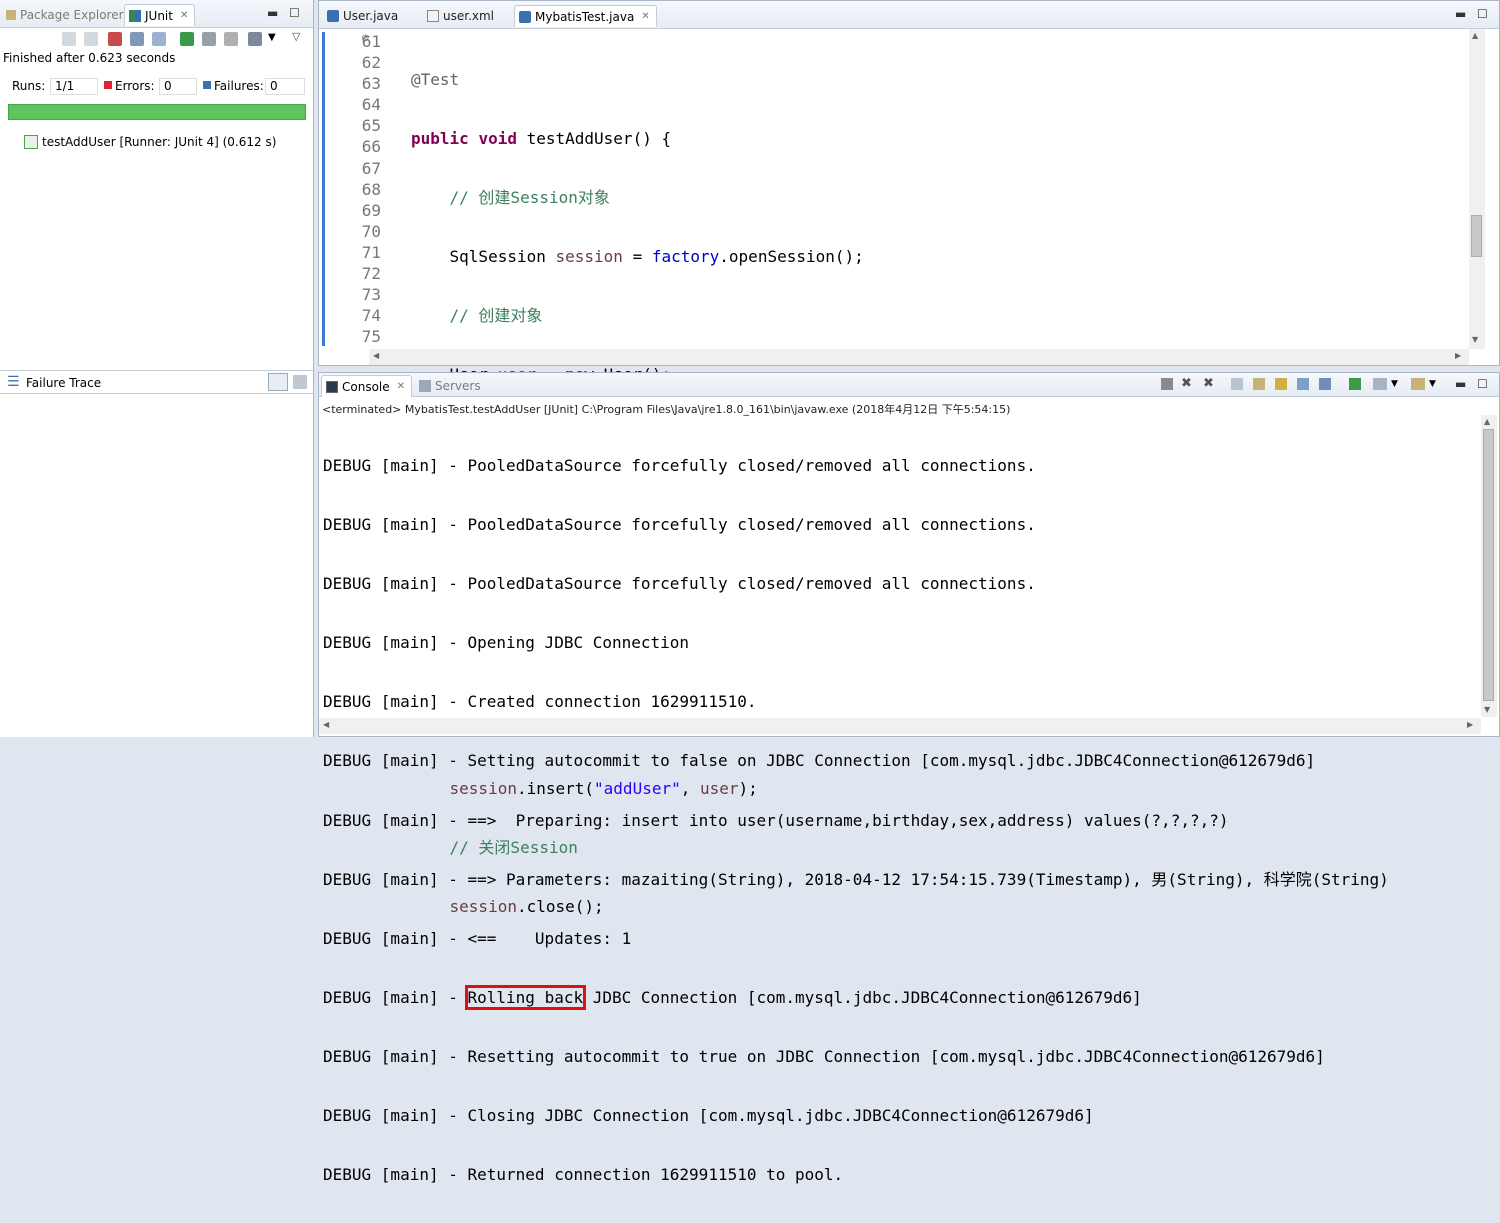  I want to click on finished-status: Finished after 0.623 seconds, so click(89, 58).